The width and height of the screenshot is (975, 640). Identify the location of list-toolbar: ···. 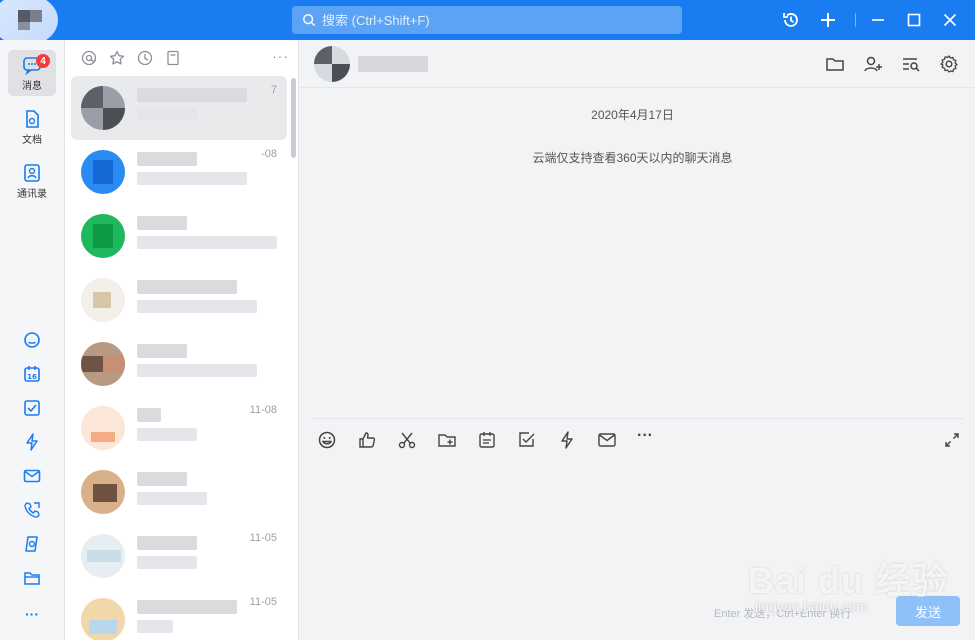
(182, 58).